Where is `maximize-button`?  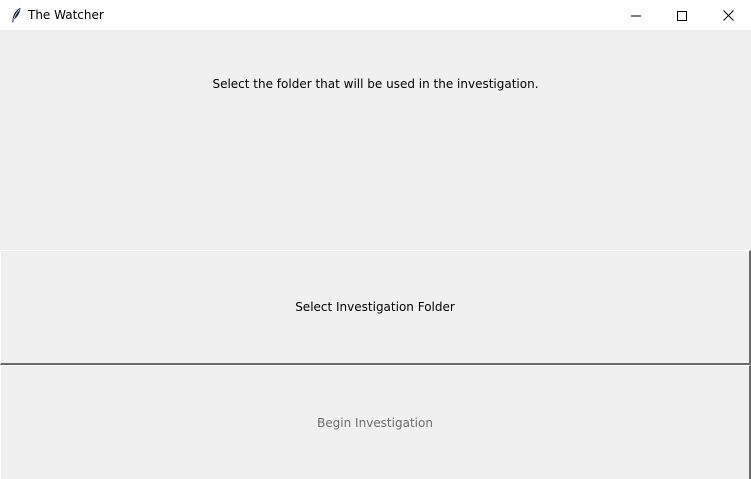 maximize-button is located at coordinates (682, 15).